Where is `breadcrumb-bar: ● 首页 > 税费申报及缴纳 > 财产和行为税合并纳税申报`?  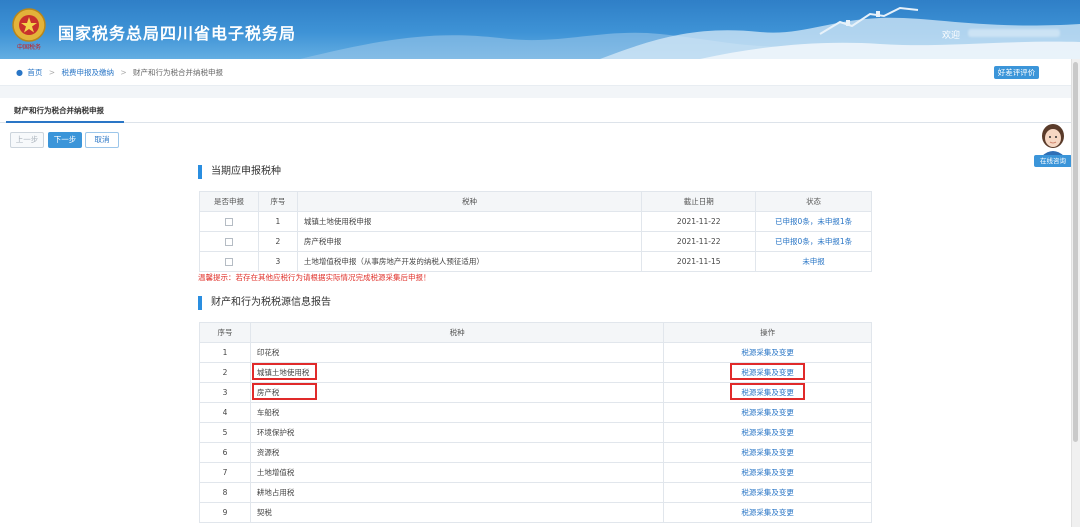 breadcrumb-bar: ● 首页 > 税费申报及缴纳 > 财产和行为税合并纳税申报 is located at coordinates (540, 72).